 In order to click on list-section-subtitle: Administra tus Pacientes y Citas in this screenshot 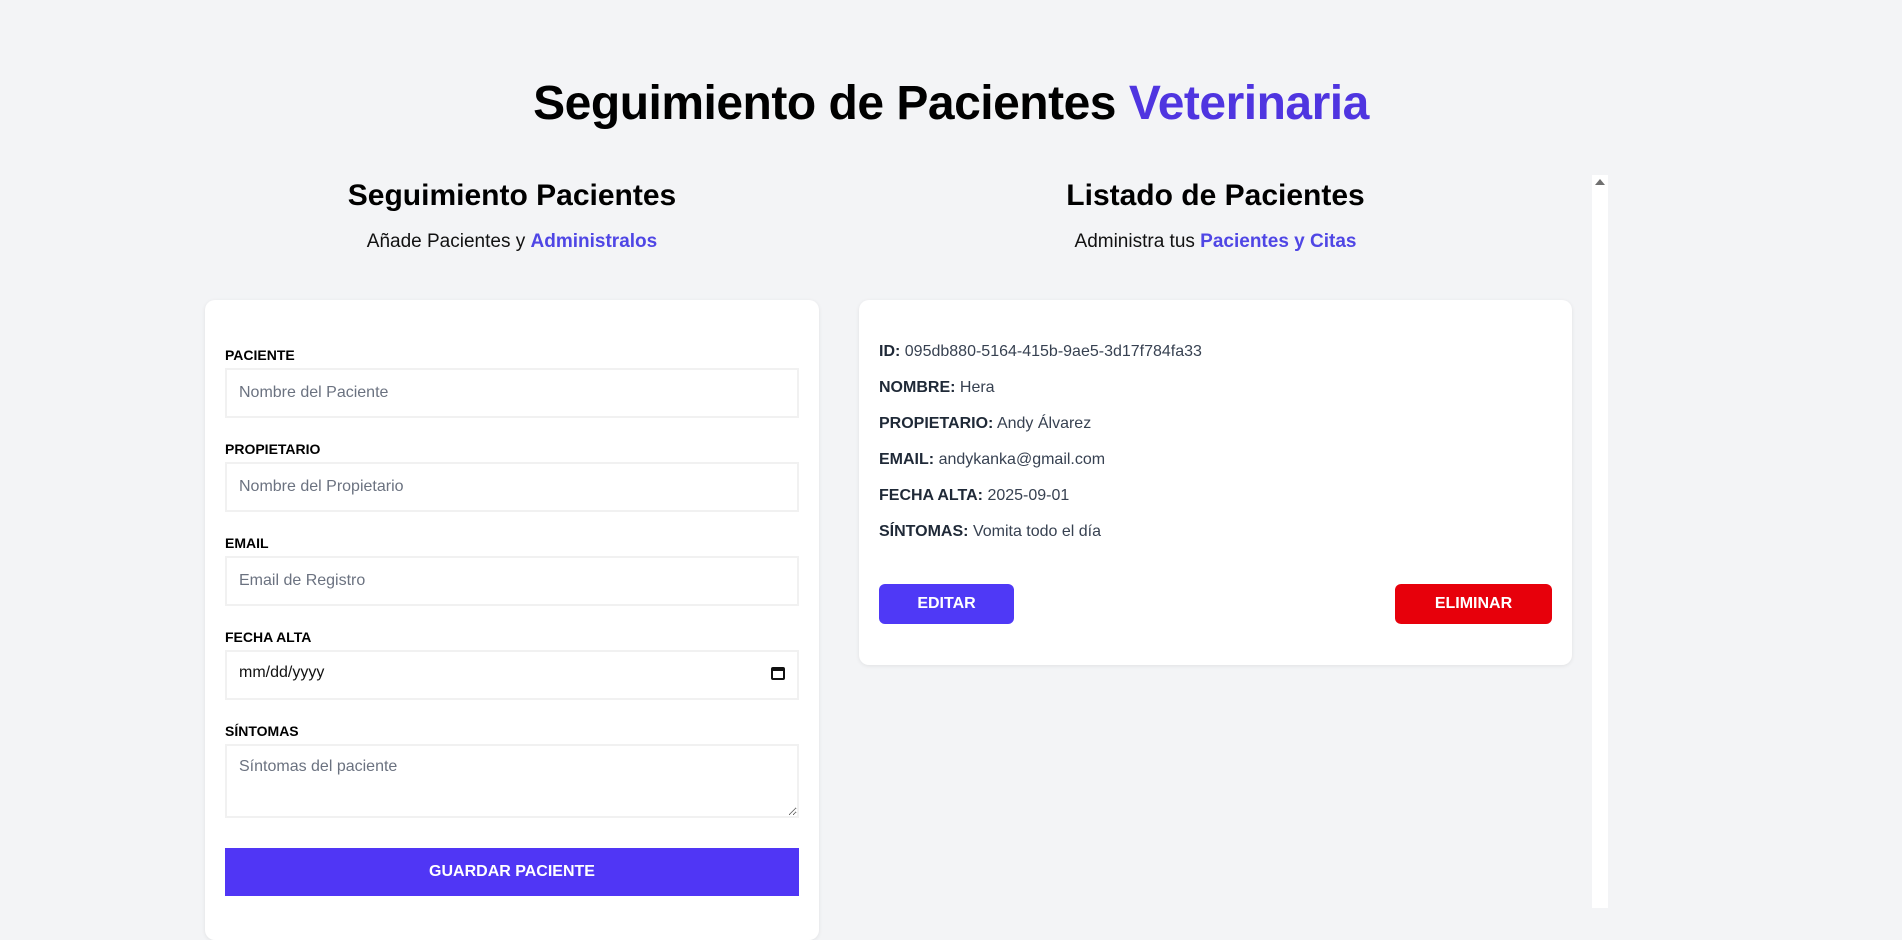, I will do `click(1215, 242)`.